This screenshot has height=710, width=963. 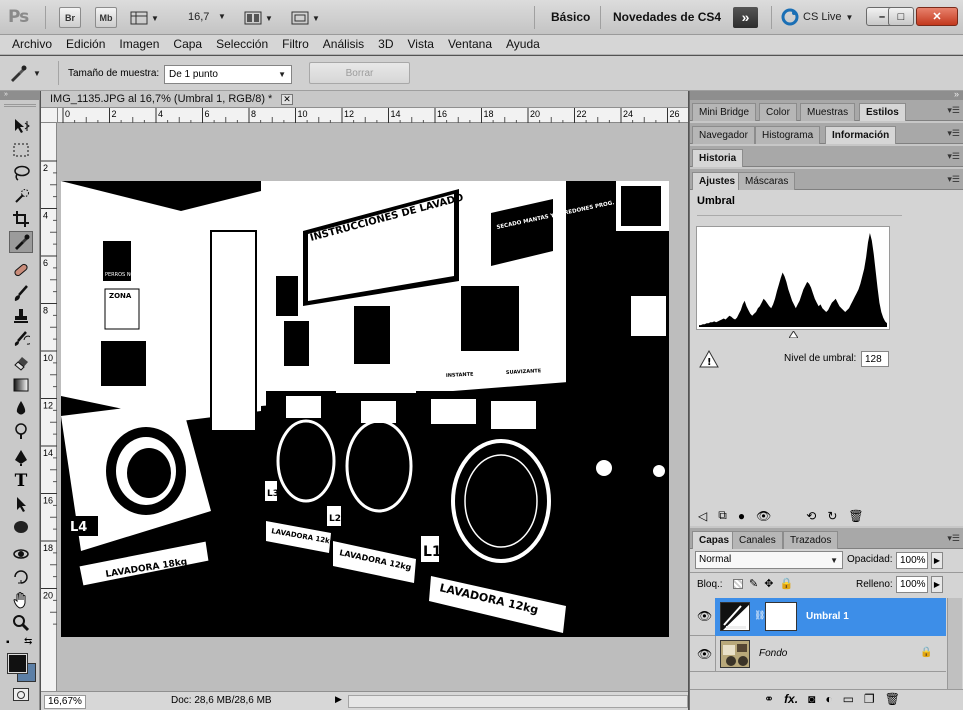 What do you see at coordinates (21, 481) in the screenshot?
I see `type-tool: T` at bounding box center [21, 481].